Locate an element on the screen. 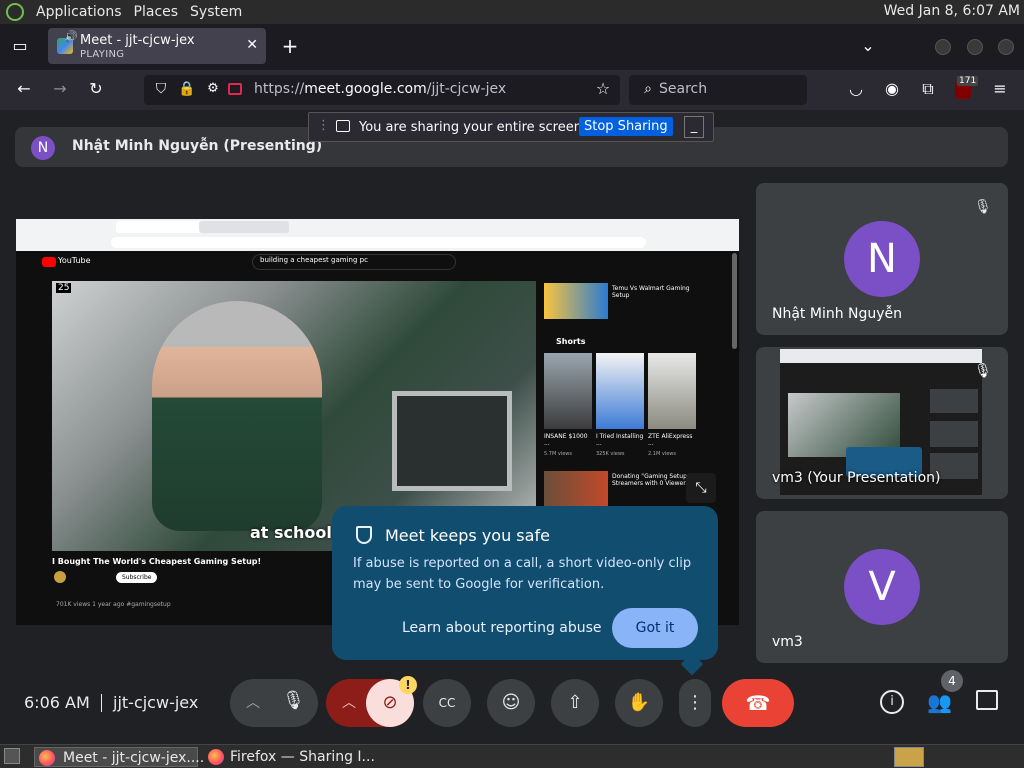  popup-pointer is located at coordinates (692, 664).